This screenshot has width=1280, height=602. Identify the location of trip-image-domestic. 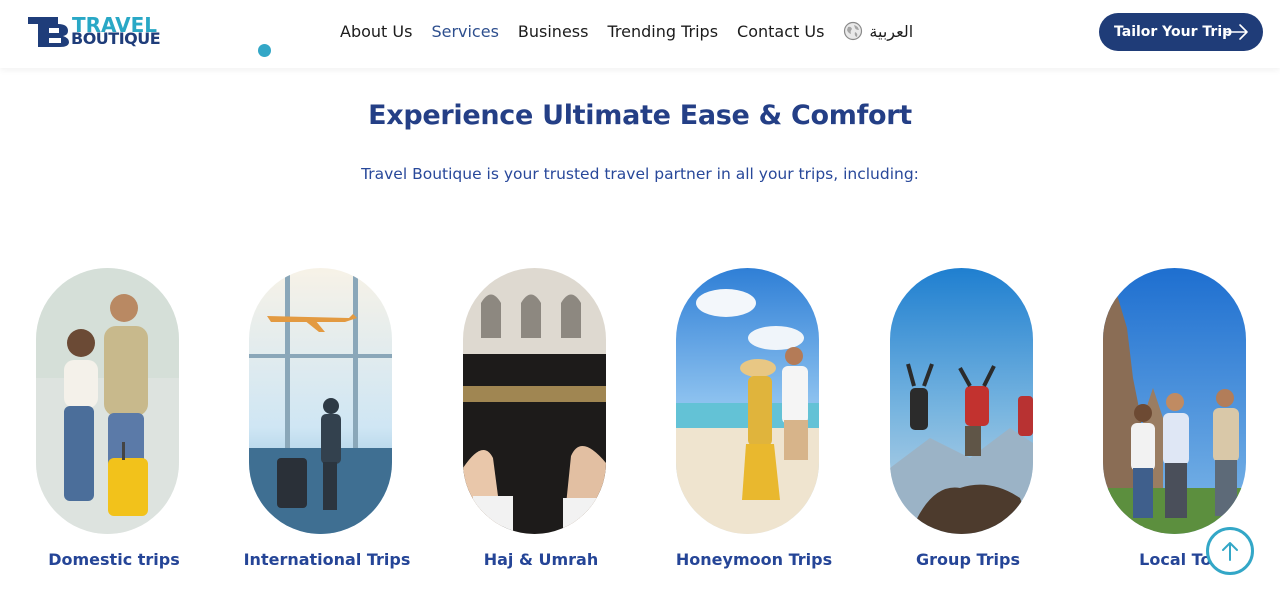
(107, 401).